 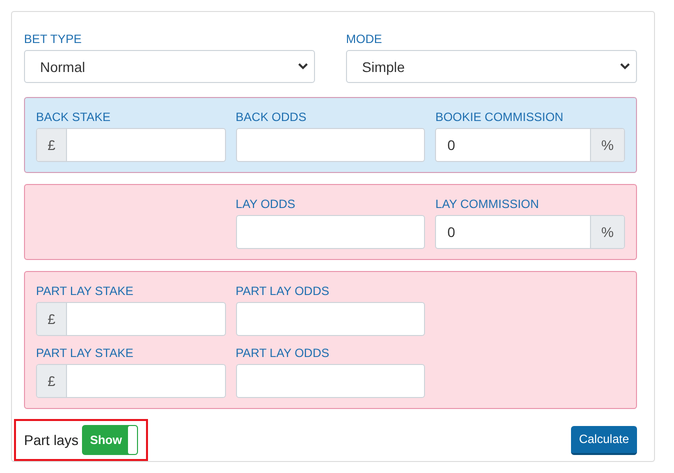 I want to click on select-label: MODE, so click(x=364, y=39).